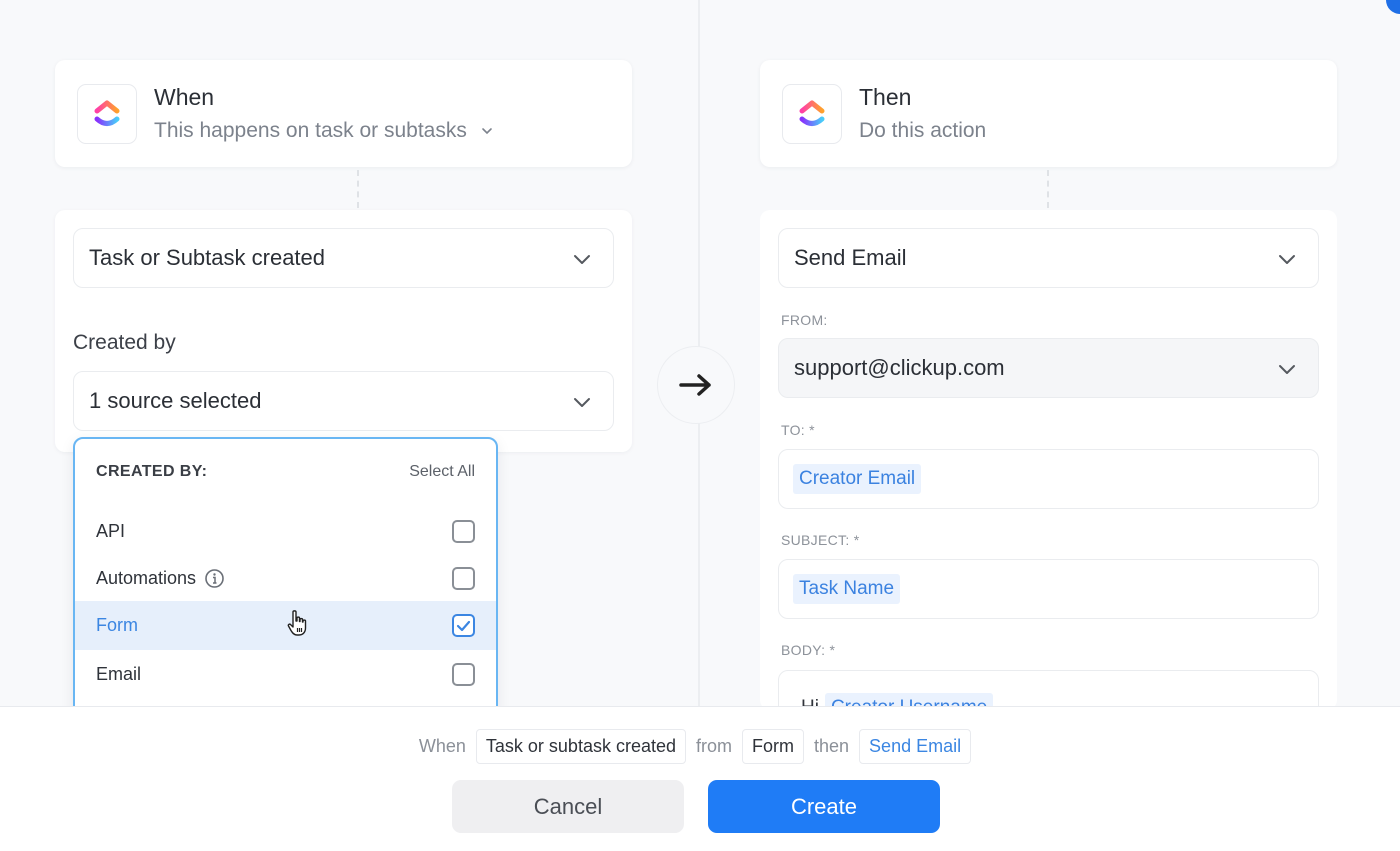 The image size is (1400, 851). What do you see at coordinates (442, 472) in the screenshot?
I see `select-all-link: Select All` at bounding box center [442, 472].